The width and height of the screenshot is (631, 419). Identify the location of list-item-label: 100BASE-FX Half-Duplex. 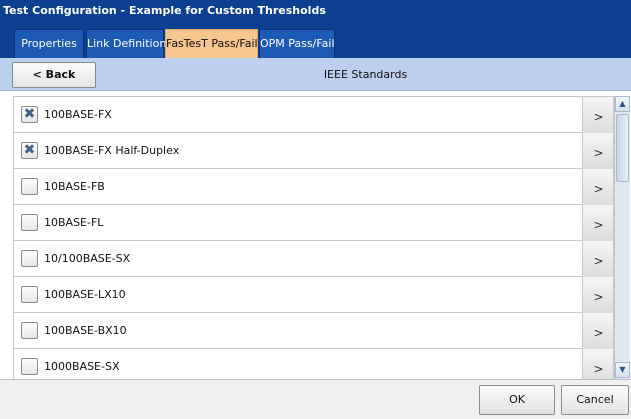
(112, 150).